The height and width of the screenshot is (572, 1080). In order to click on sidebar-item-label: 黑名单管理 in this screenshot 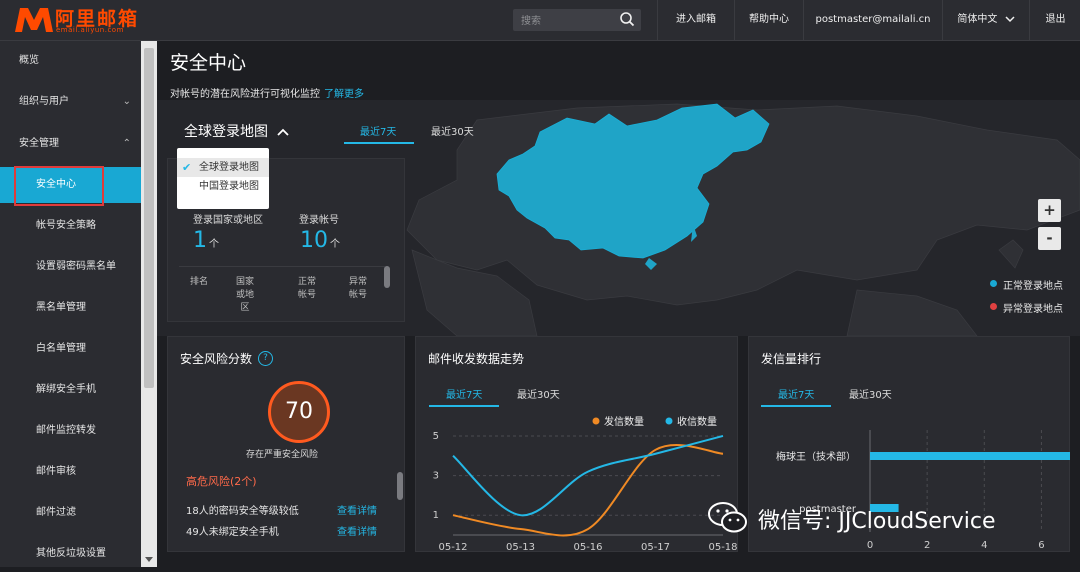, I will do `click(61, 307)`.